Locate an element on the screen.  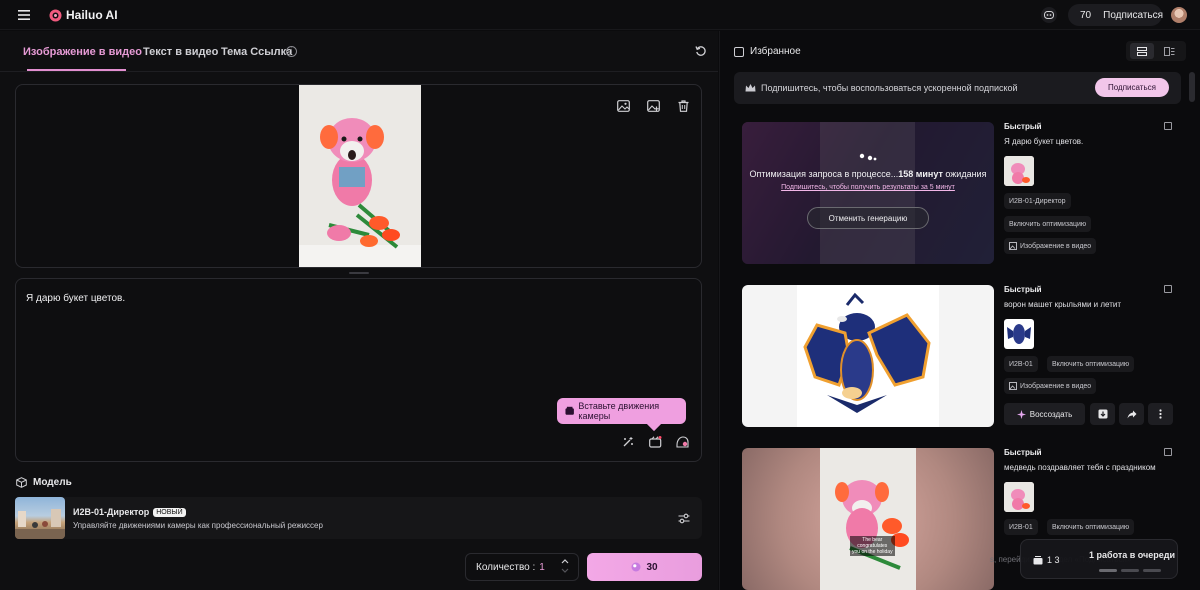
card-prompt: ворон машет крыльями и летит is located at coordinates (1062, 304).